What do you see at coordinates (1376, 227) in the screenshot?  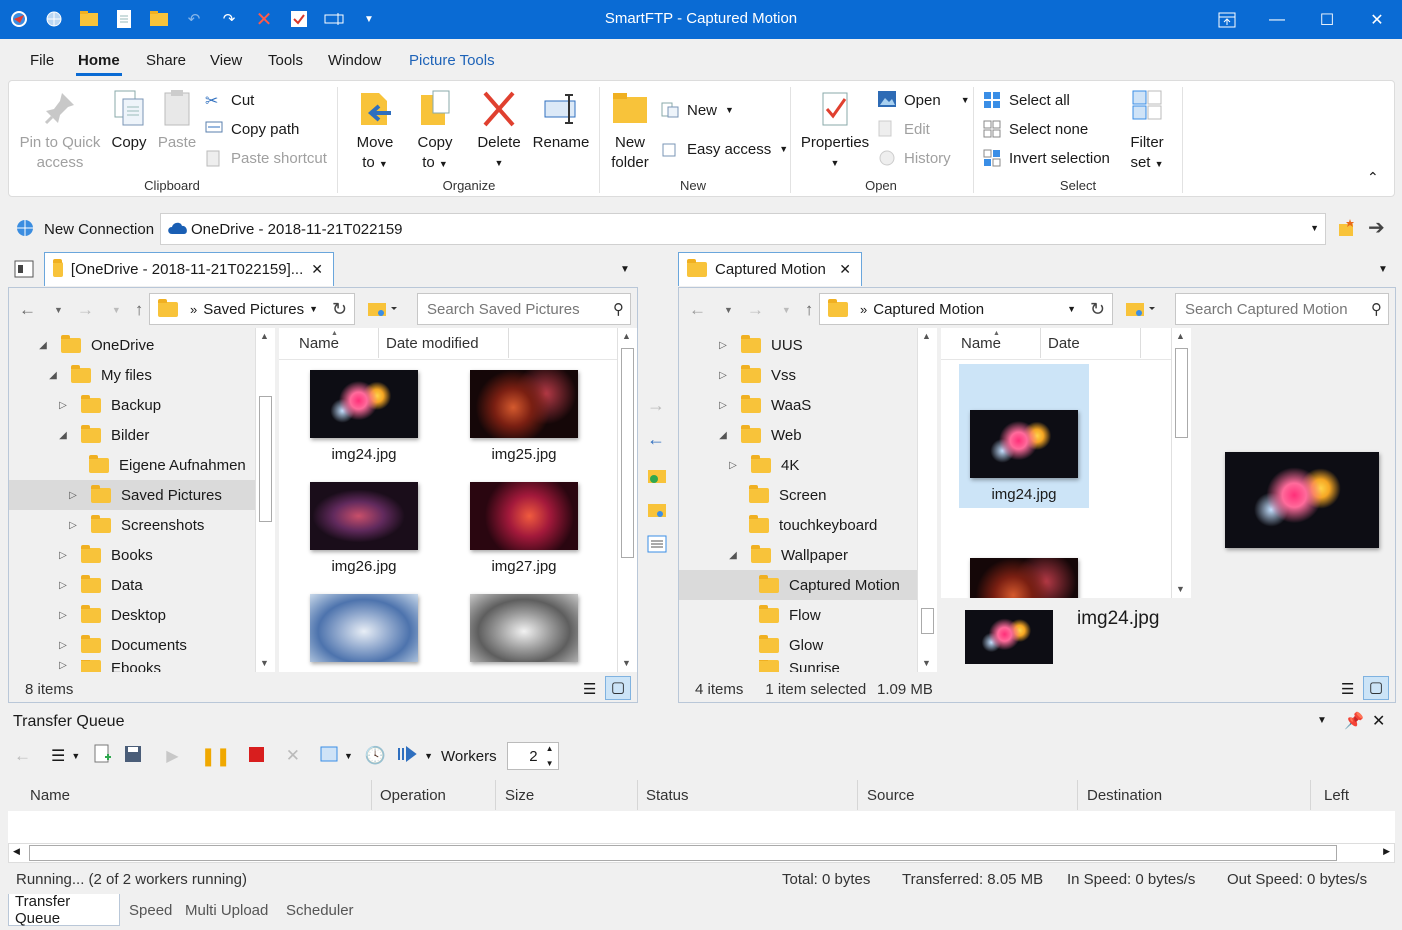 I see `go-arrow-icon: ➔` at bounding box center [1376, 227].